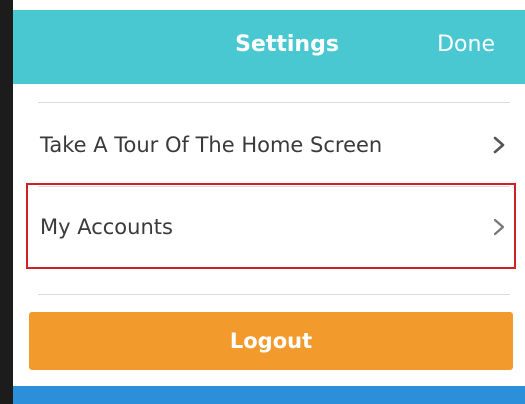 The height and width of the screenshot is (404, 525). I want to click on menu-item-label: My Accounts, so click(106, 227).